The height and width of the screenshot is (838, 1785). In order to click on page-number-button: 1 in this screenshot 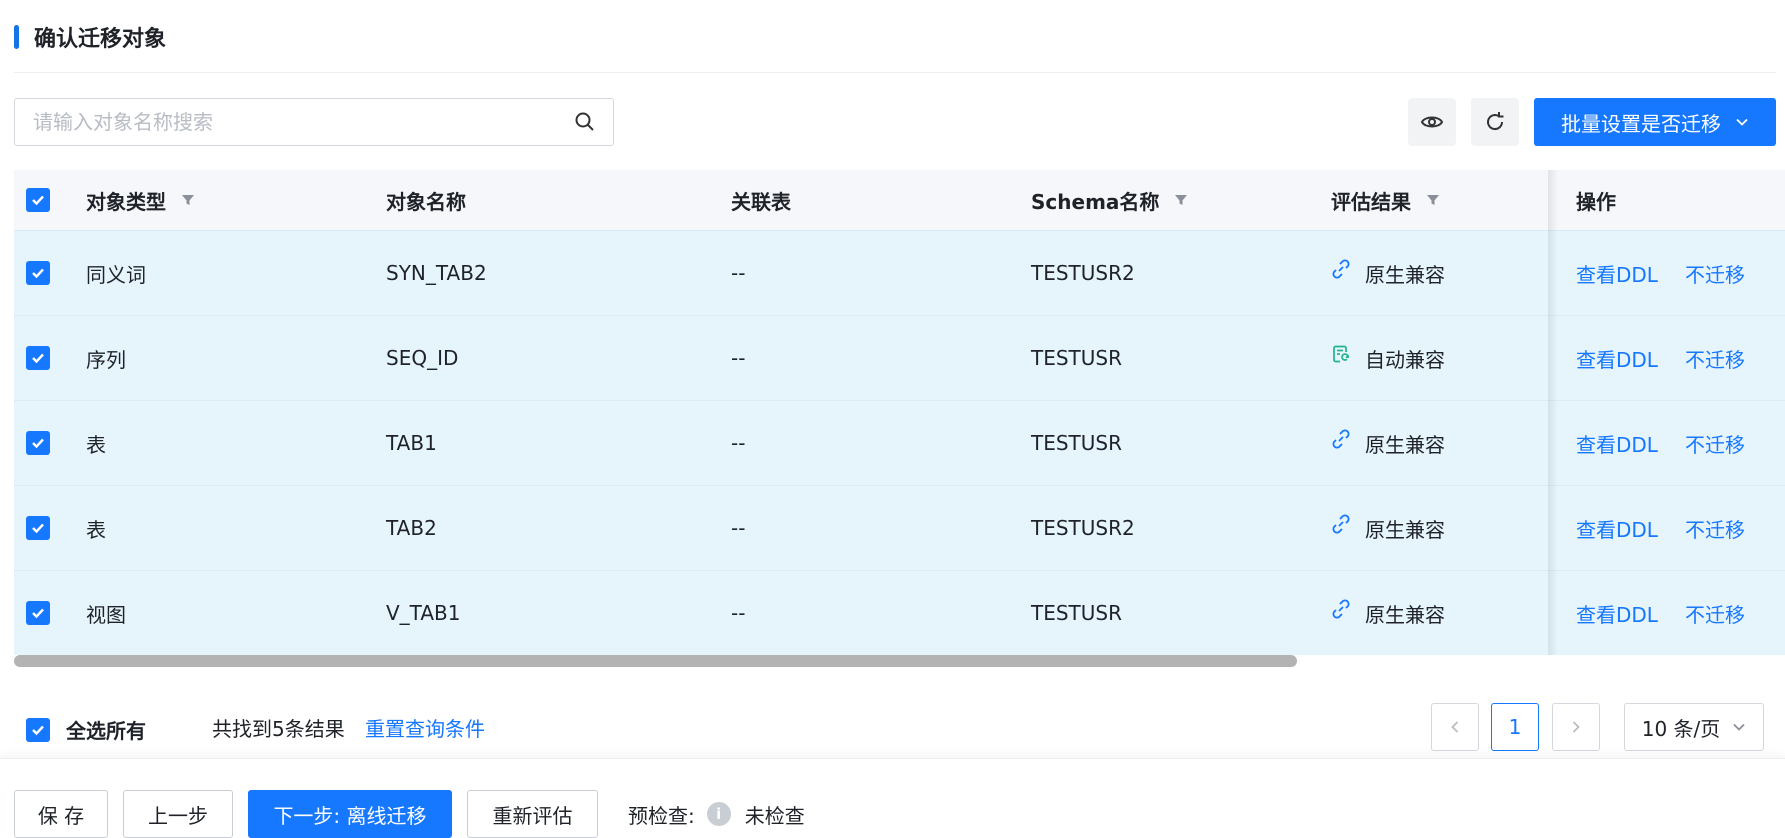, I will do `click(1515, 727)`.